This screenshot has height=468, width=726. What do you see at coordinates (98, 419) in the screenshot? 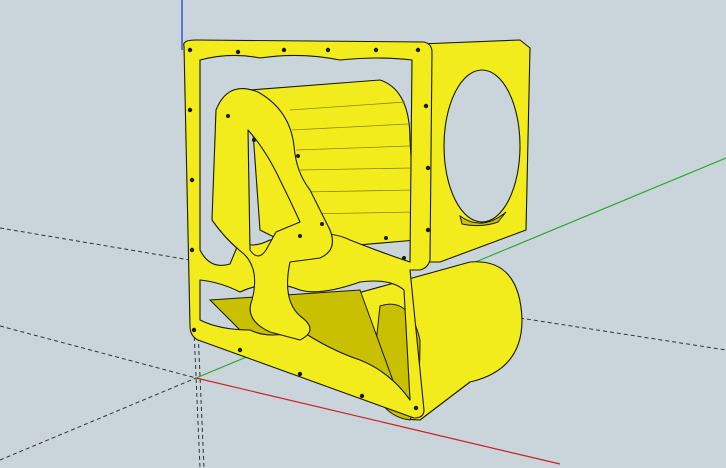
I see `green-axis-hidden` at bounding box center [98, 419].